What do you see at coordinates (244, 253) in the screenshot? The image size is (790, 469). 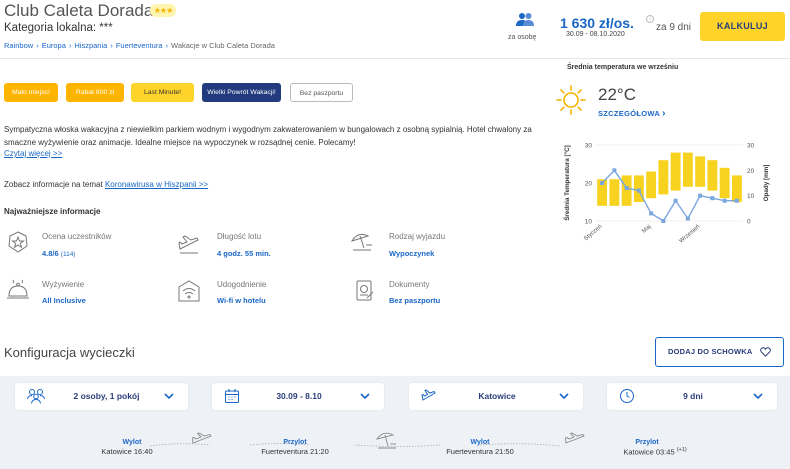 I see `flight-length-value: 4 godz. 55 min.` at bounding box center [244, 253].